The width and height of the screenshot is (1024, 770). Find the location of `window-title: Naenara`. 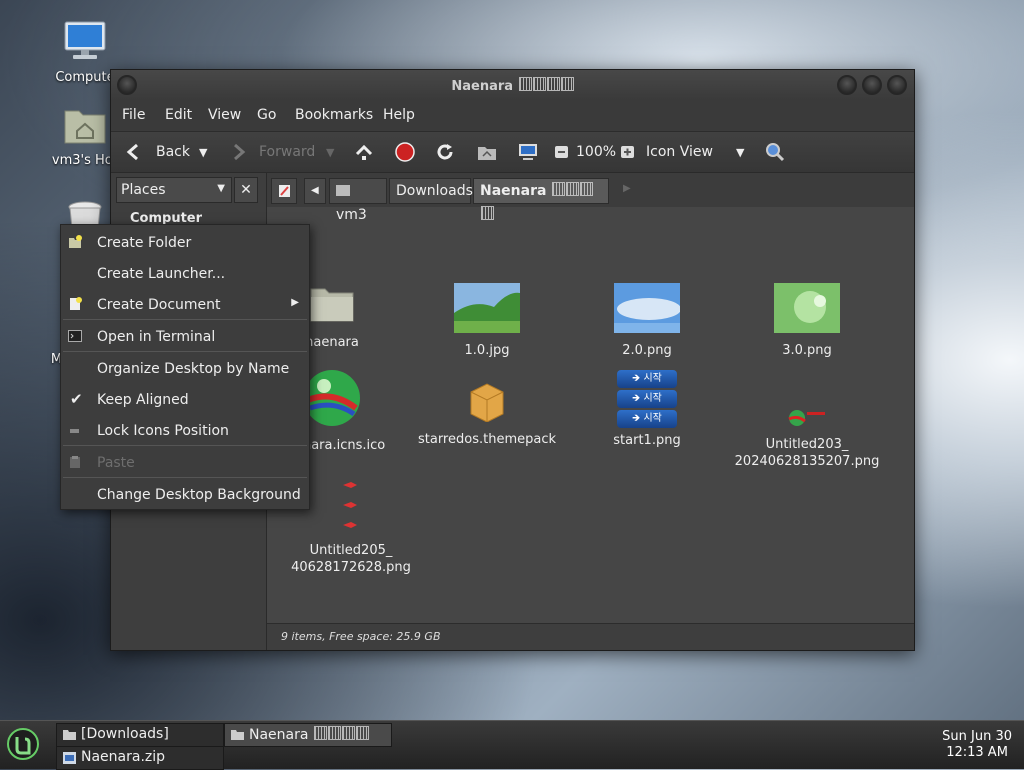

window-title: Naenara is located at coordinates (482, 86).